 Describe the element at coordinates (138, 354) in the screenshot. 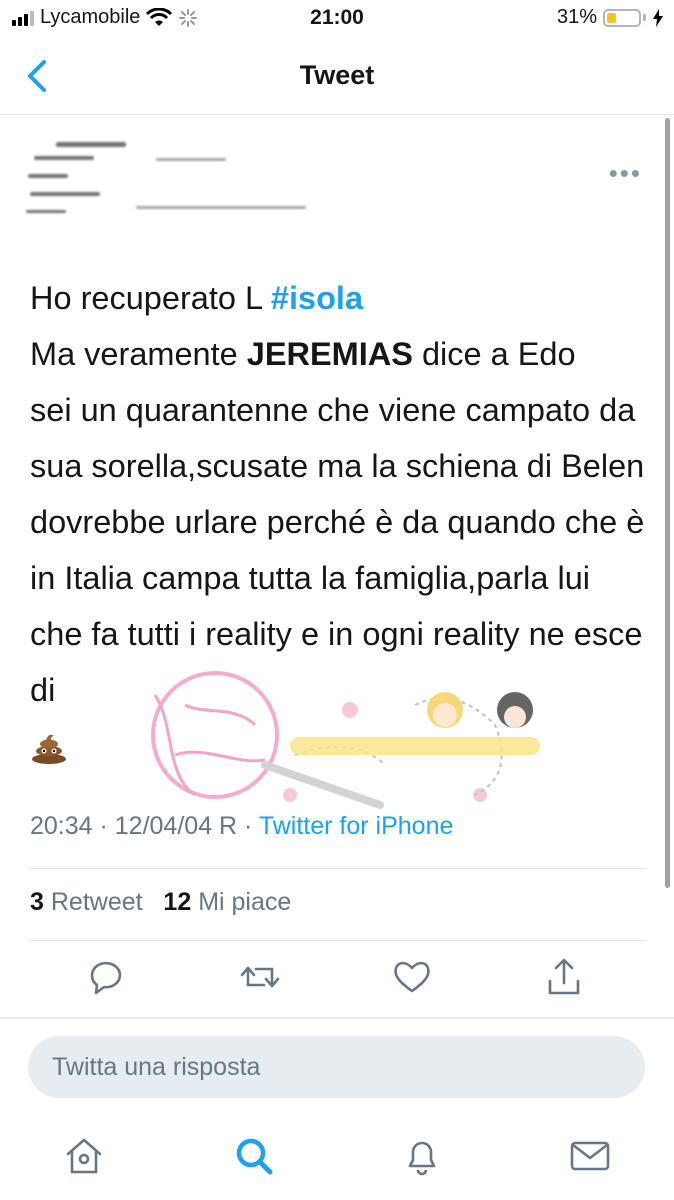

I see `tweet-line2-prefix: Ma veramente` at that location.